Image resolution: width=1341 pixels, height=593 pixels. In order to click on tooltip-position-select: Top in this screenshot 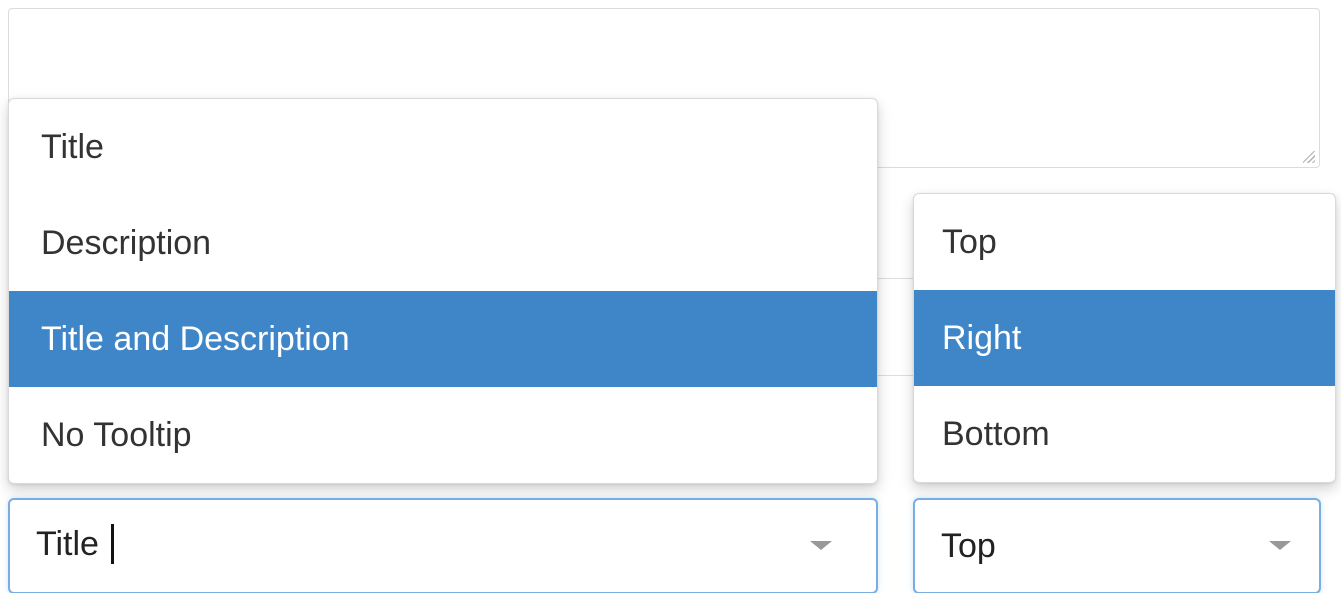, I will do `click(1117, 545)`.